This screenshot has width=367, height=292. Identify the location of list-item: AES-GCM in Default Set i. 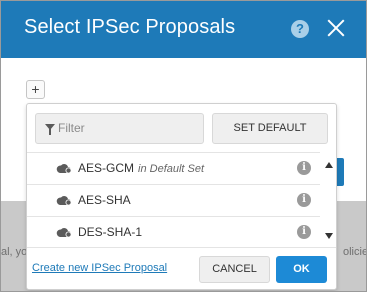
(173, 168).